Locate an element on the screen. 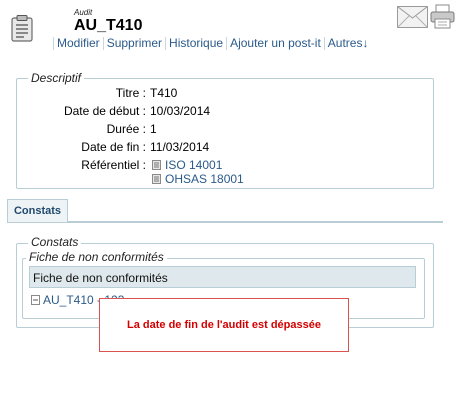 This screenshot has height=418, width=473. constats-legend: Constats is located at coordinates (55, 242).